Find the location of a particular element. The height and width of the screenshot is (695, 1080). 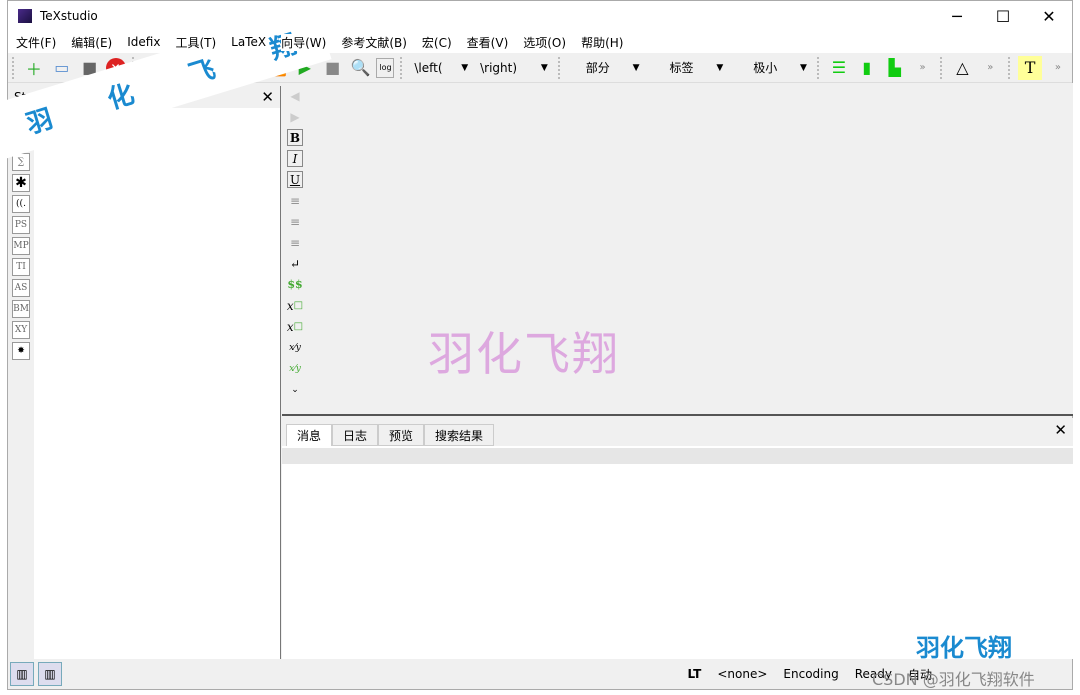

app-icon is located at coordinates (25, 16).